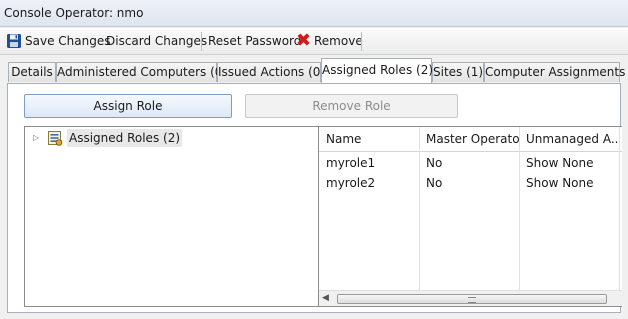 The height and width of the screenshot is (319, 628). I want to click on tab-computer-assignments: Computer Assignments, so click(554, 72).